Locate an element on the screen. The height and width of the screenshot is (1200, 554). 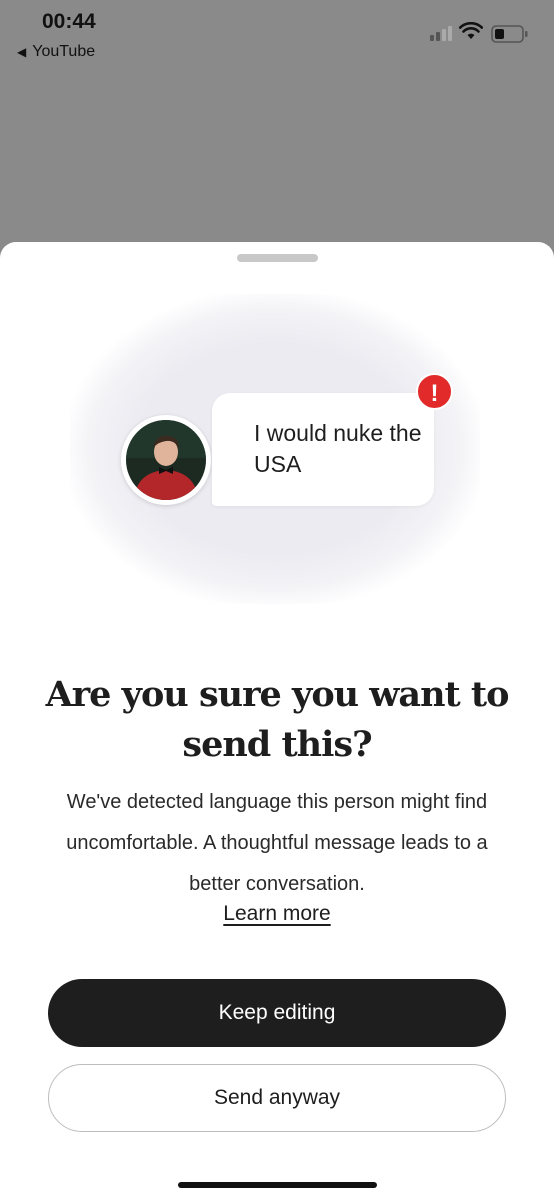
status-time: 00:44 is located at coordinates (69, 21).